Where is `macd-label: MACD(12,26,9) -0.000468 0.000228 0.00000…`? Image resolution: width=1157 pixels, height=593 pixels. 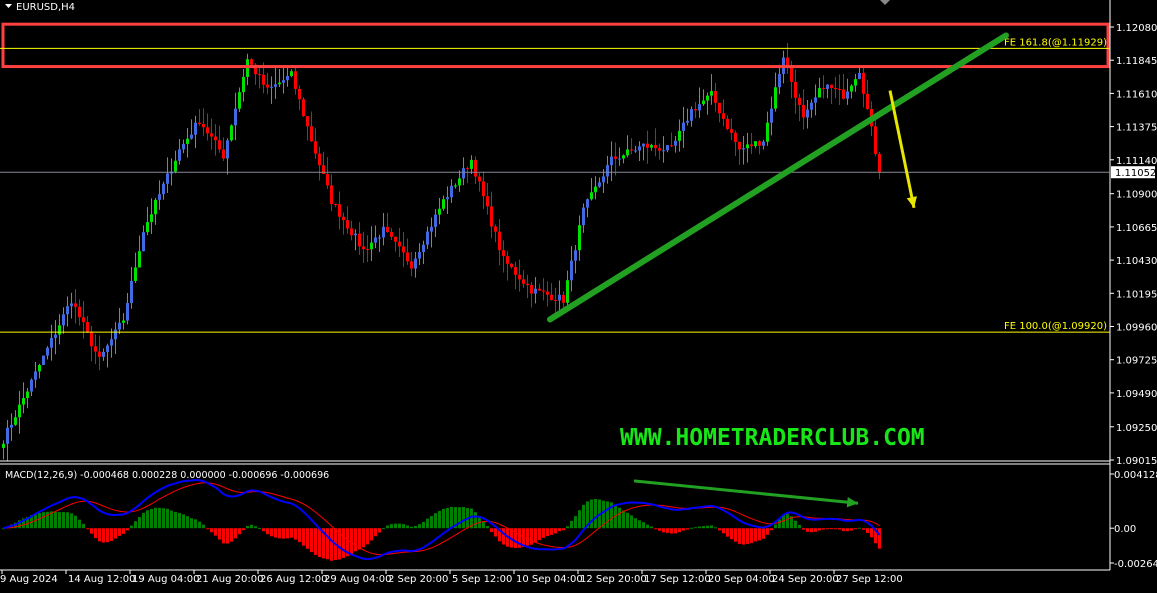
macd-label: MACD(12,26,9) -0.000468 0.000228 0.00000… is located at coordinates (167, 475).